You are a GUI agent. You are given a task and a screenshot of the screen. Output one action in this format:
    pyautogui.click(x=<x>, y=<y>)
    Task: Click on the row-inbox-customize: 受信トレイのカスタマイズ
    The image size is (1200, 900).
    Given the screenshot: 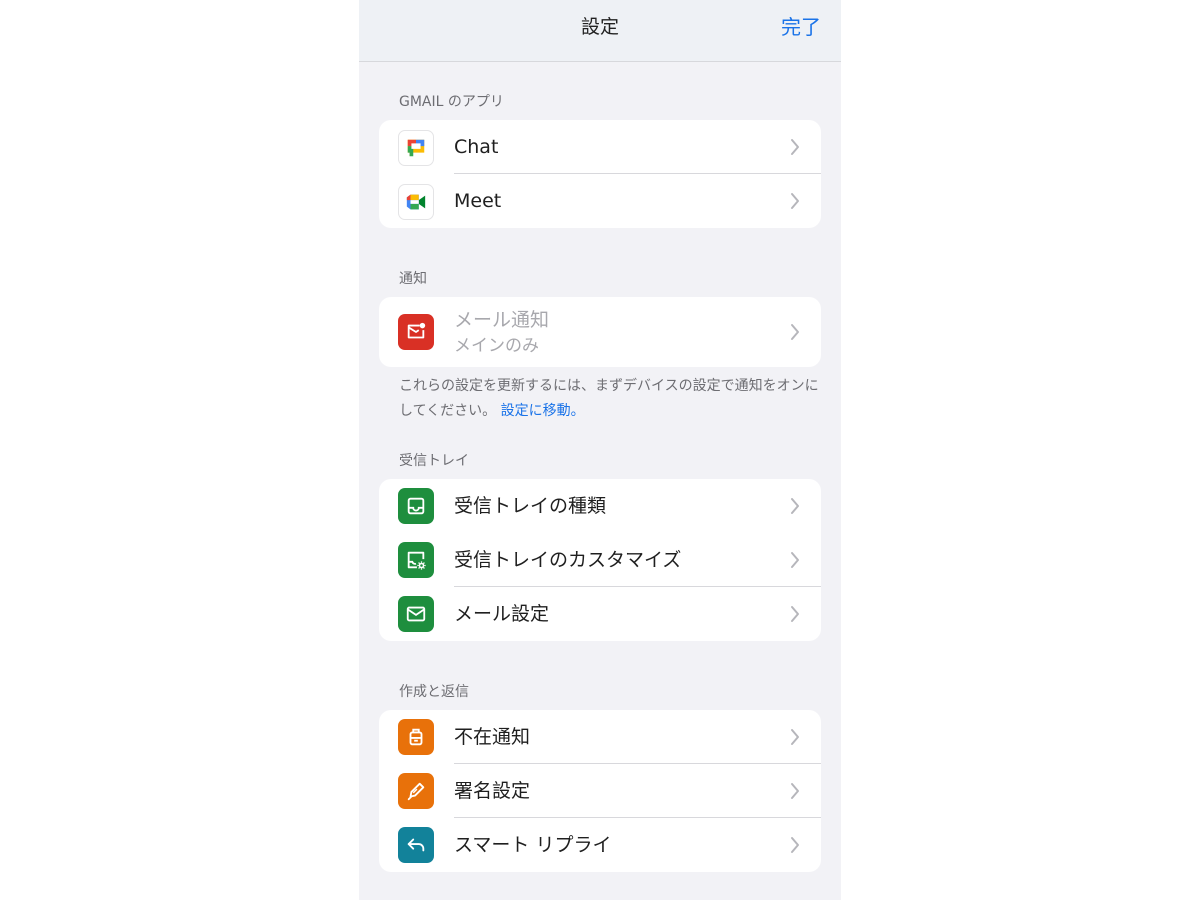 What is the action you would take?
    pyautogui.click(x=600, y=560)
    